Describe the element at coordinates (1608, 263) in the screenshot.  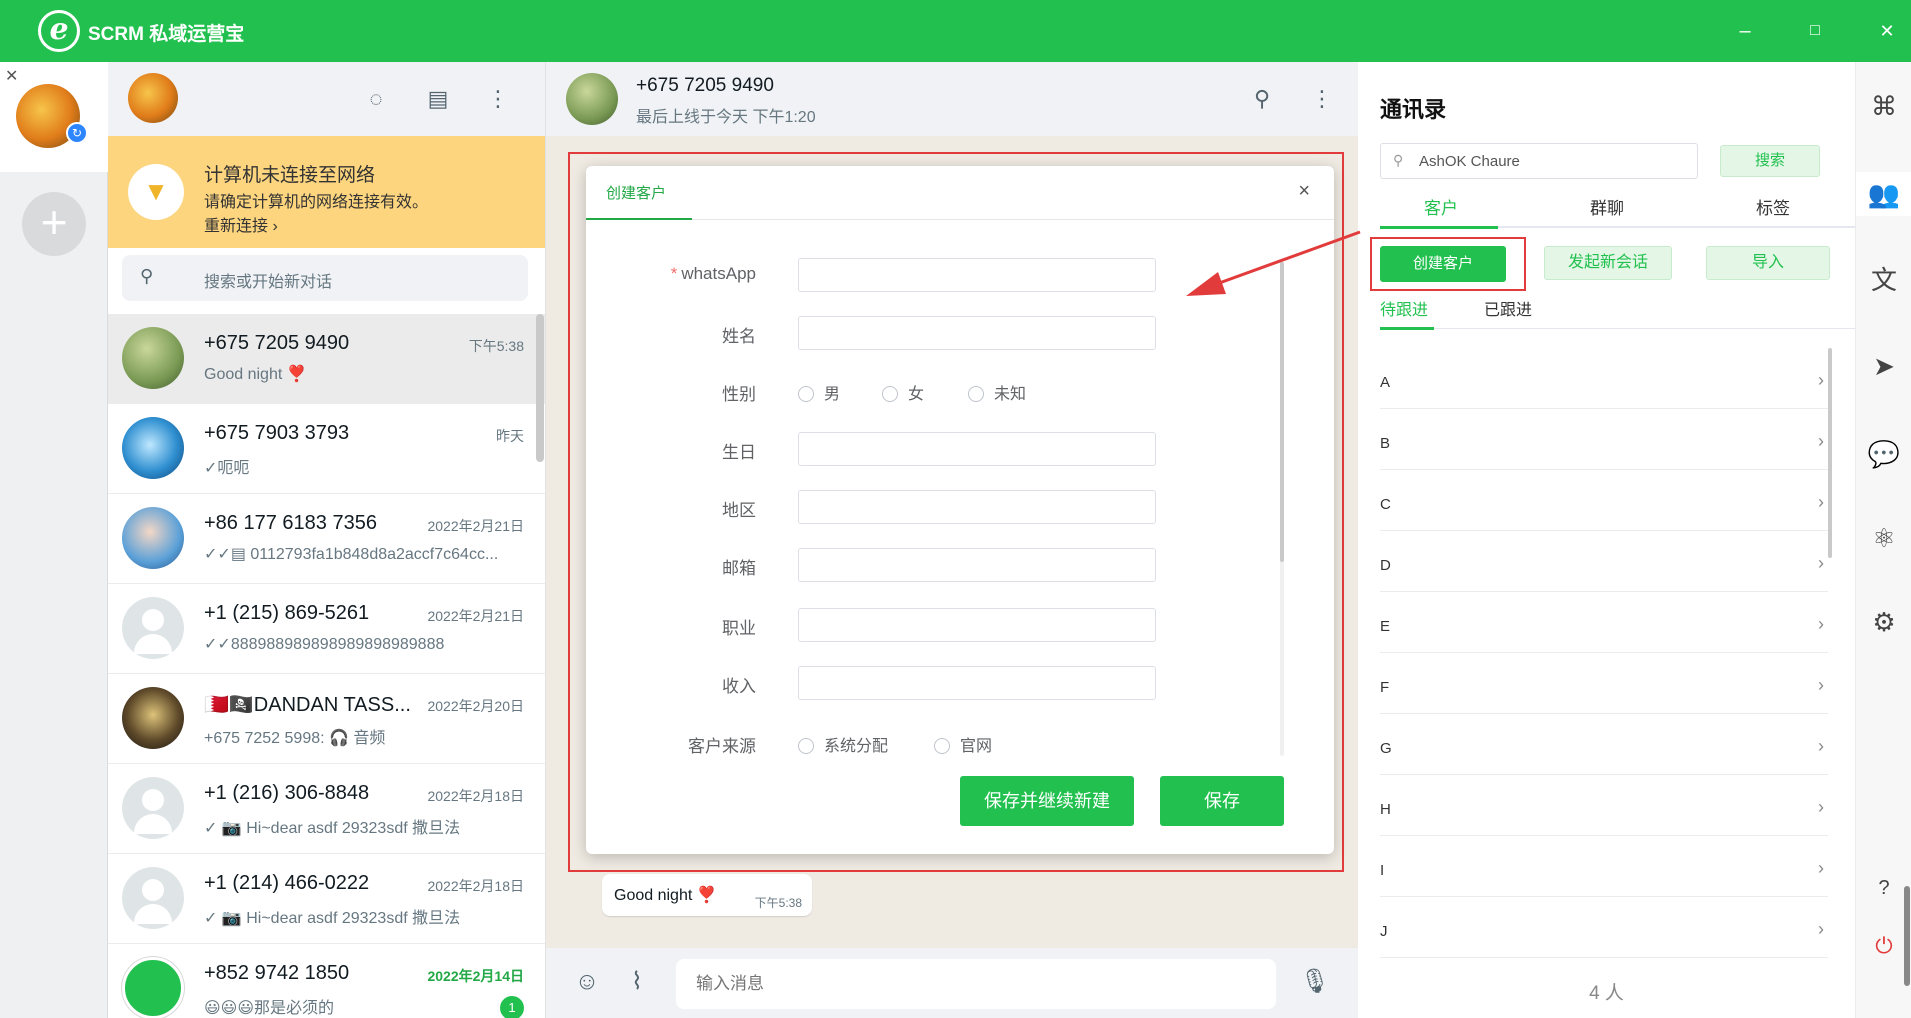
I see `new-session-button: 发起新会话` at that location.